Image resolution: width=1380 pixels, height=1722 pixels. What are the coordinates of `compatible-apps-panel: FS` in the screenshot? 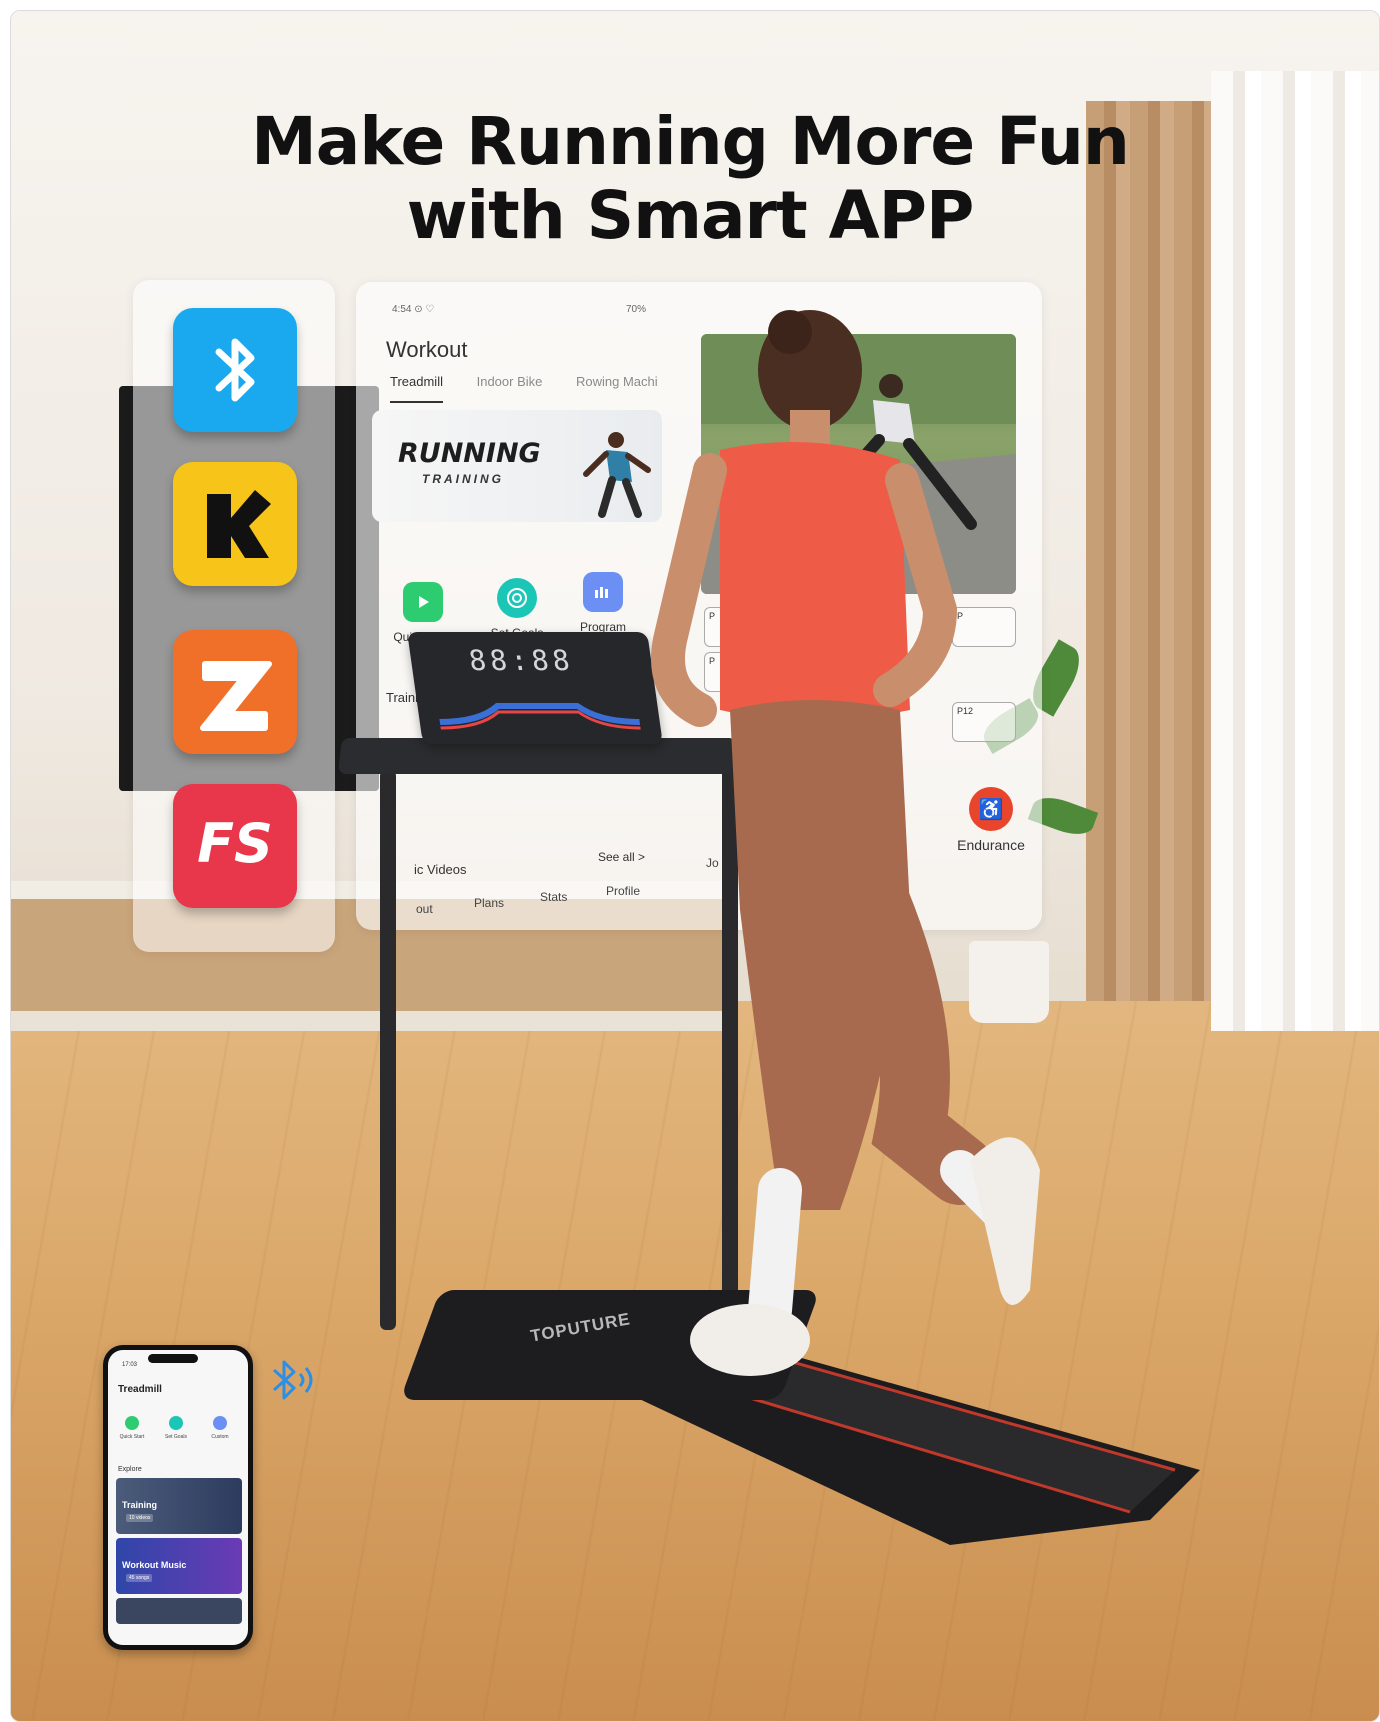 It's located at (234, 616).